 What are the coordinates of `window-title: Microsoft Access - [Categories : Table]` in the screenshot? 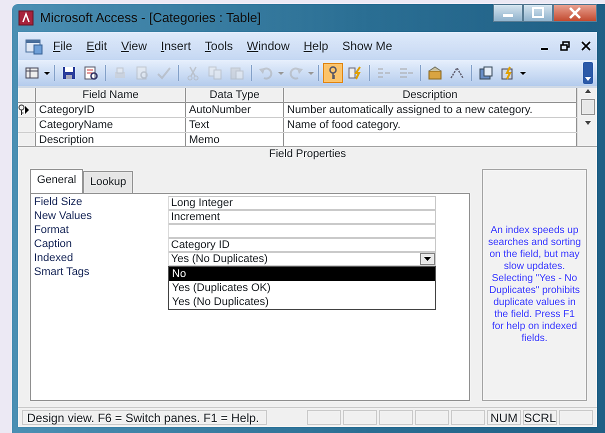 It's located at (150, 18).